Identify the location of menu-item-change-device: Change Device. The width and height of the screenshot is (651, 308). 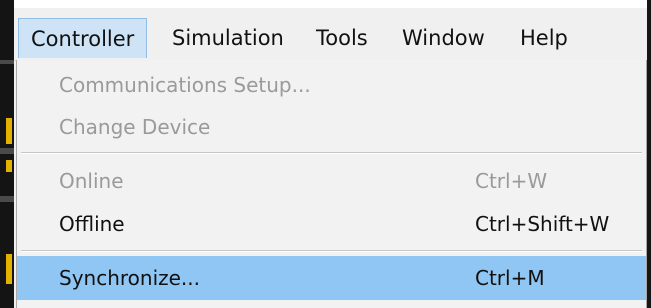
(331, 127).